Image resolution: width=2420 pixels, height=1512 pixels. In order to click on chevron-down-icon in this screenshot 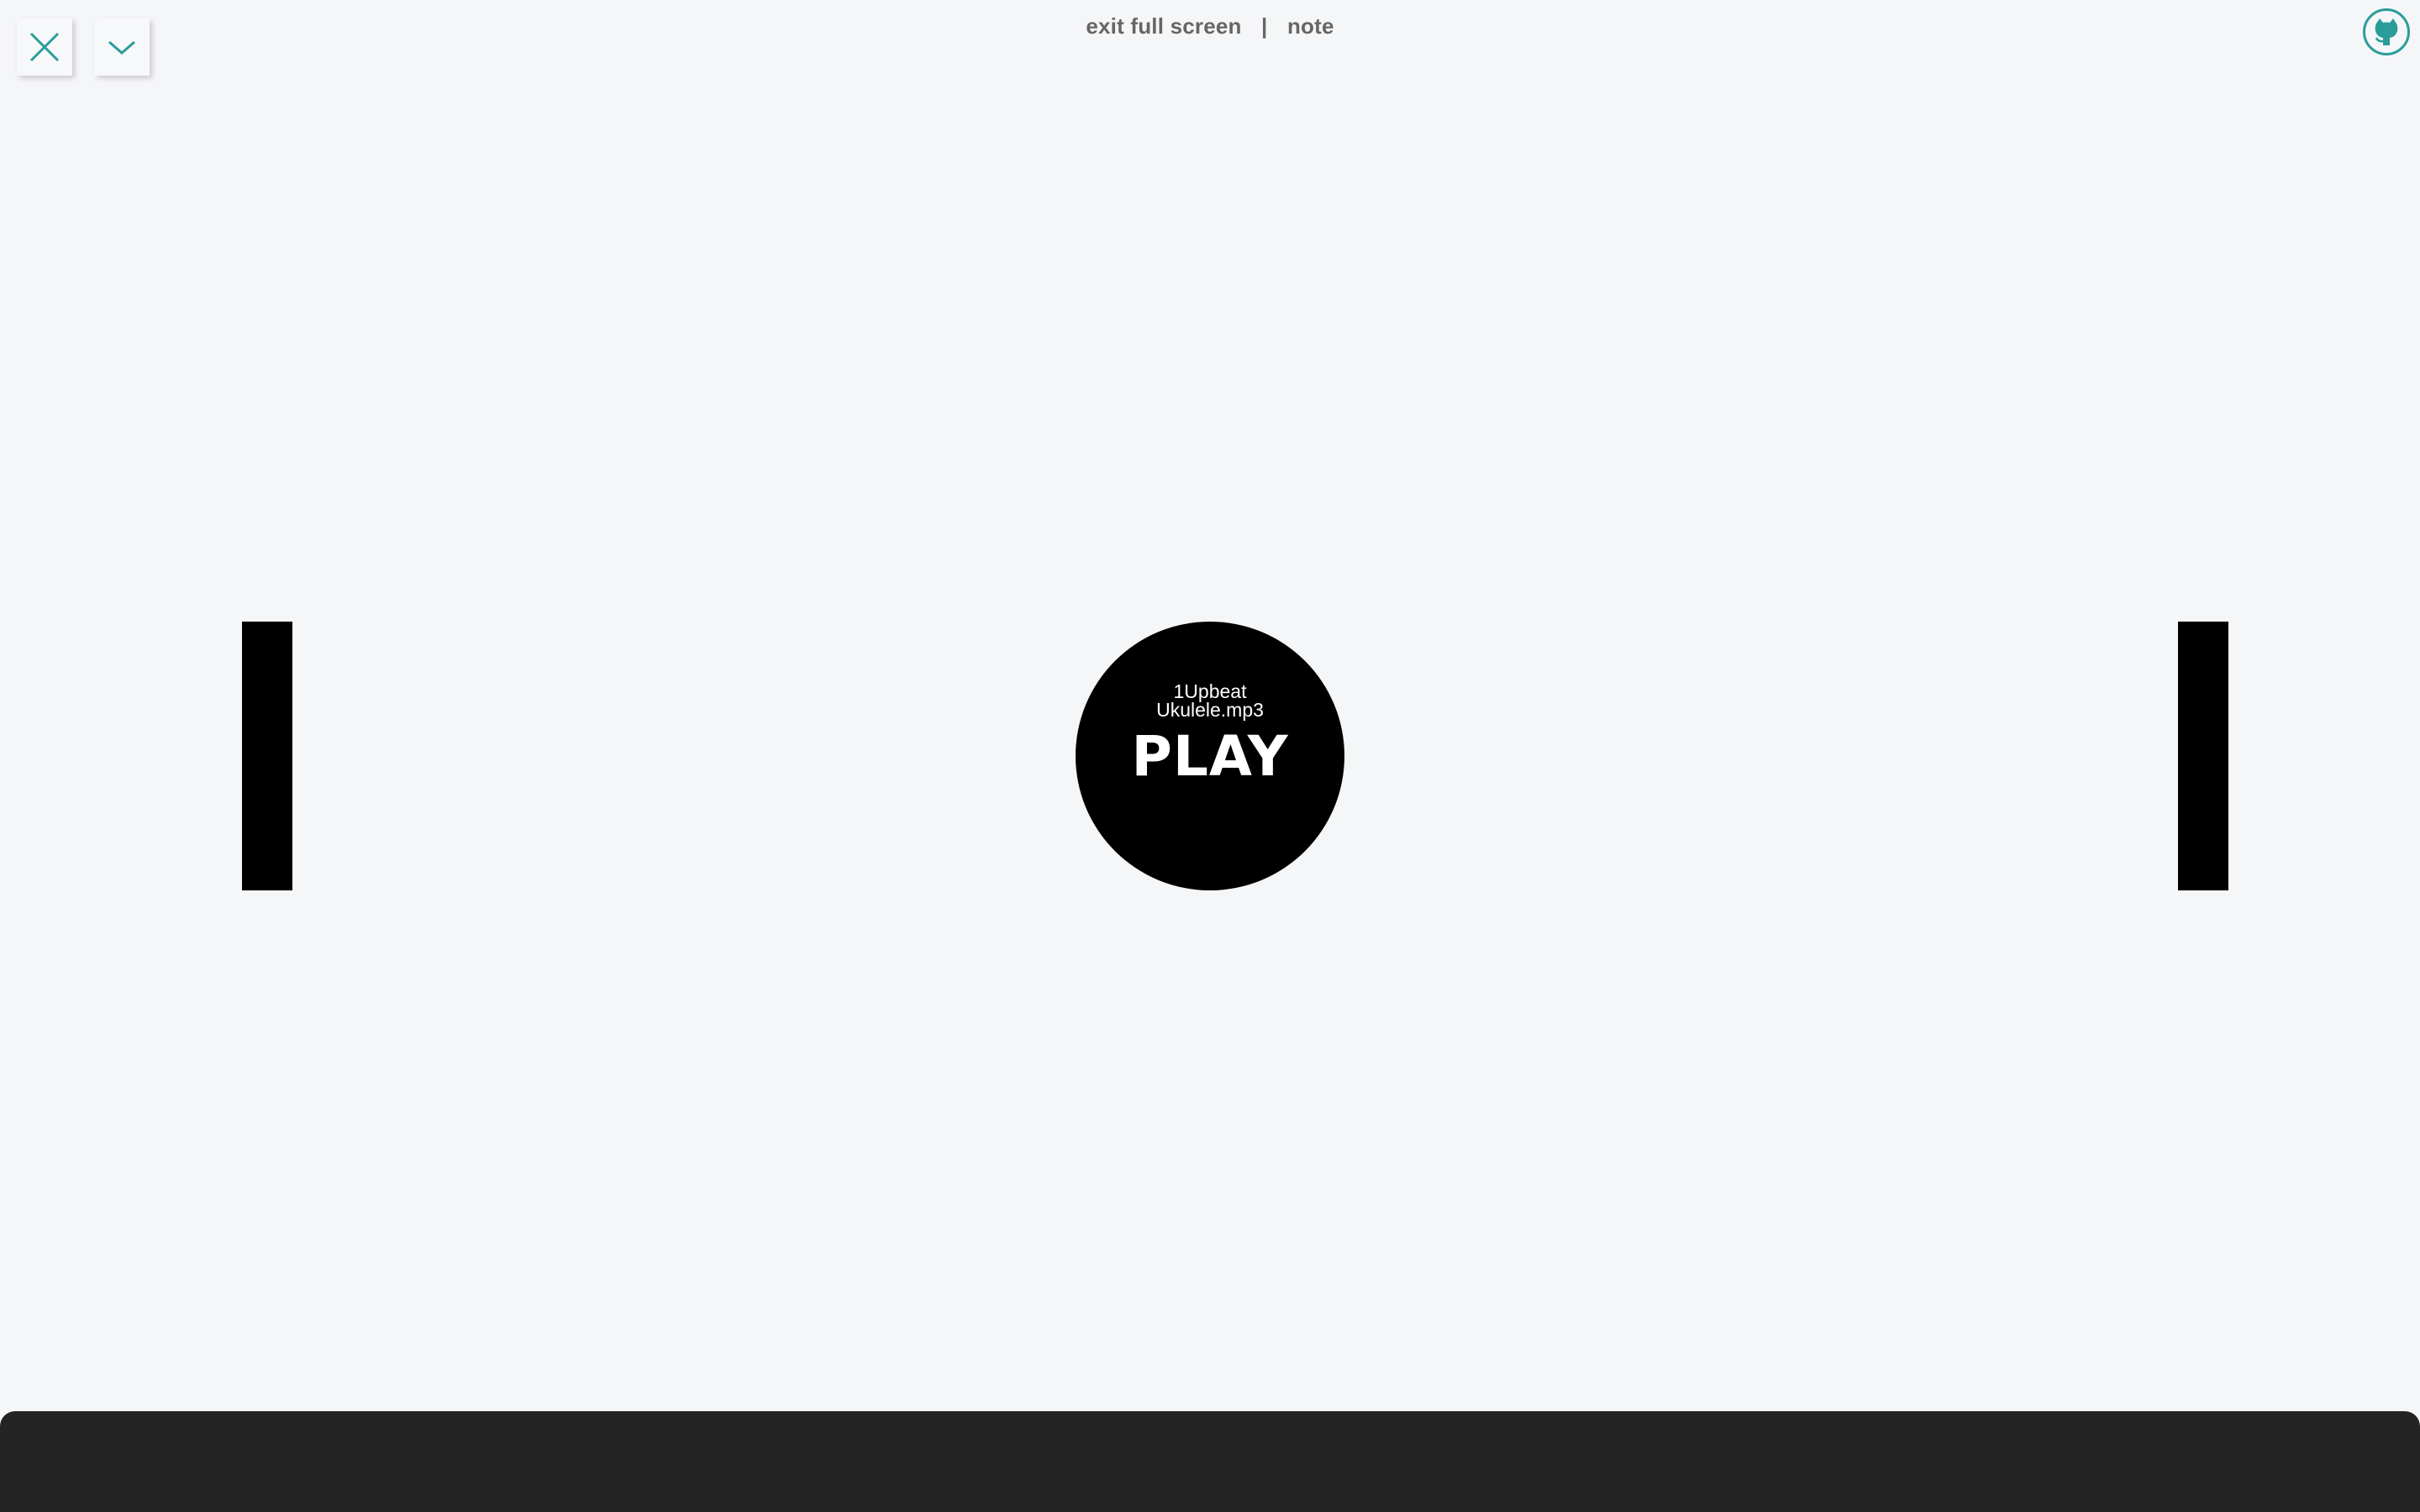, I will do `click(121, 47)`.